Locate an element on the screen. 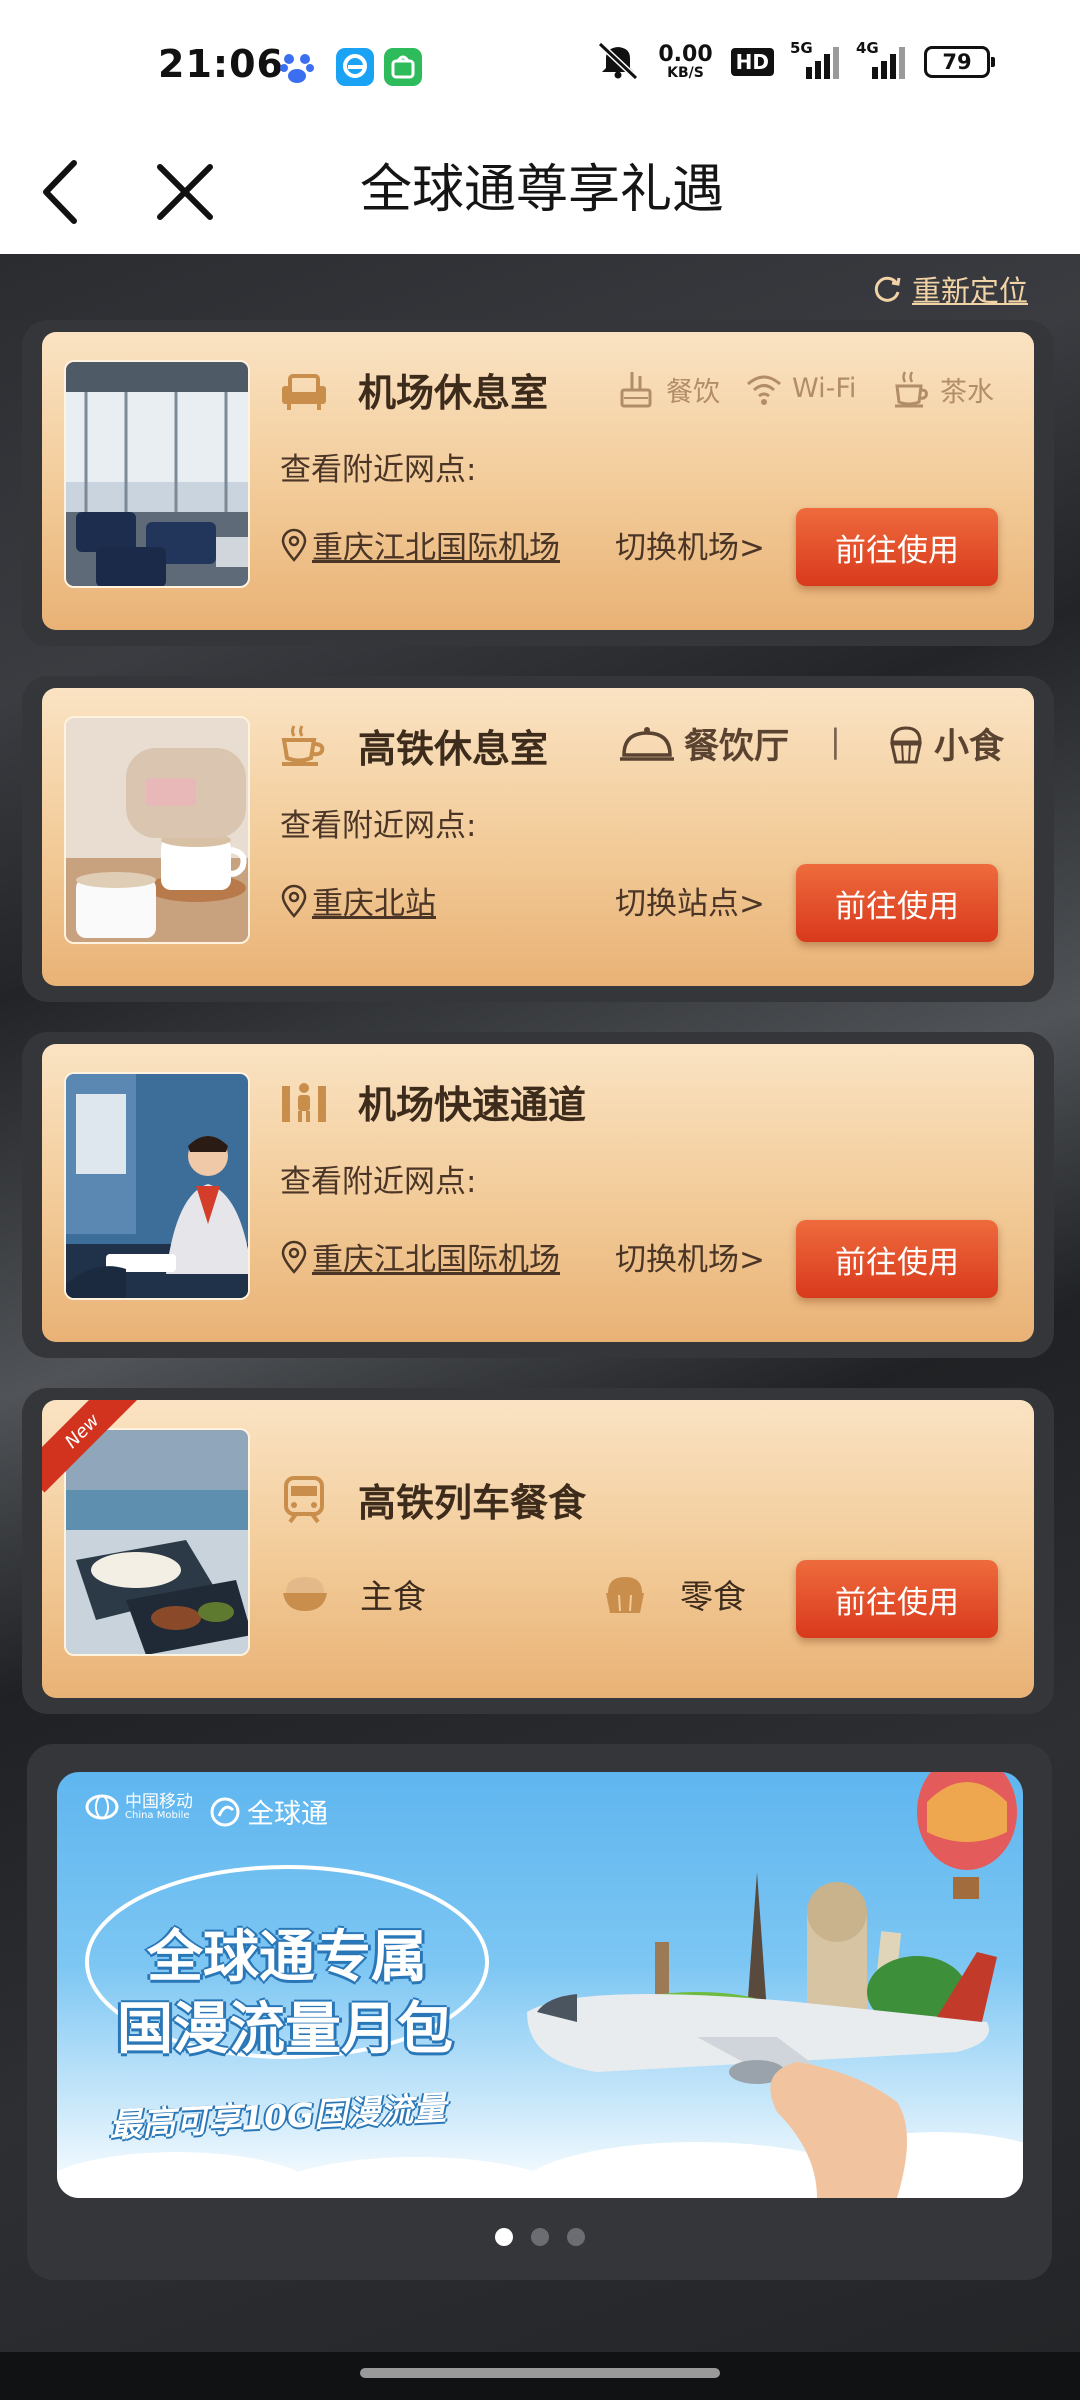 This screenshot has width=1080, height=2400. banner-headline-2: 国漫流量月包 is located at coordinates (285, 2029).